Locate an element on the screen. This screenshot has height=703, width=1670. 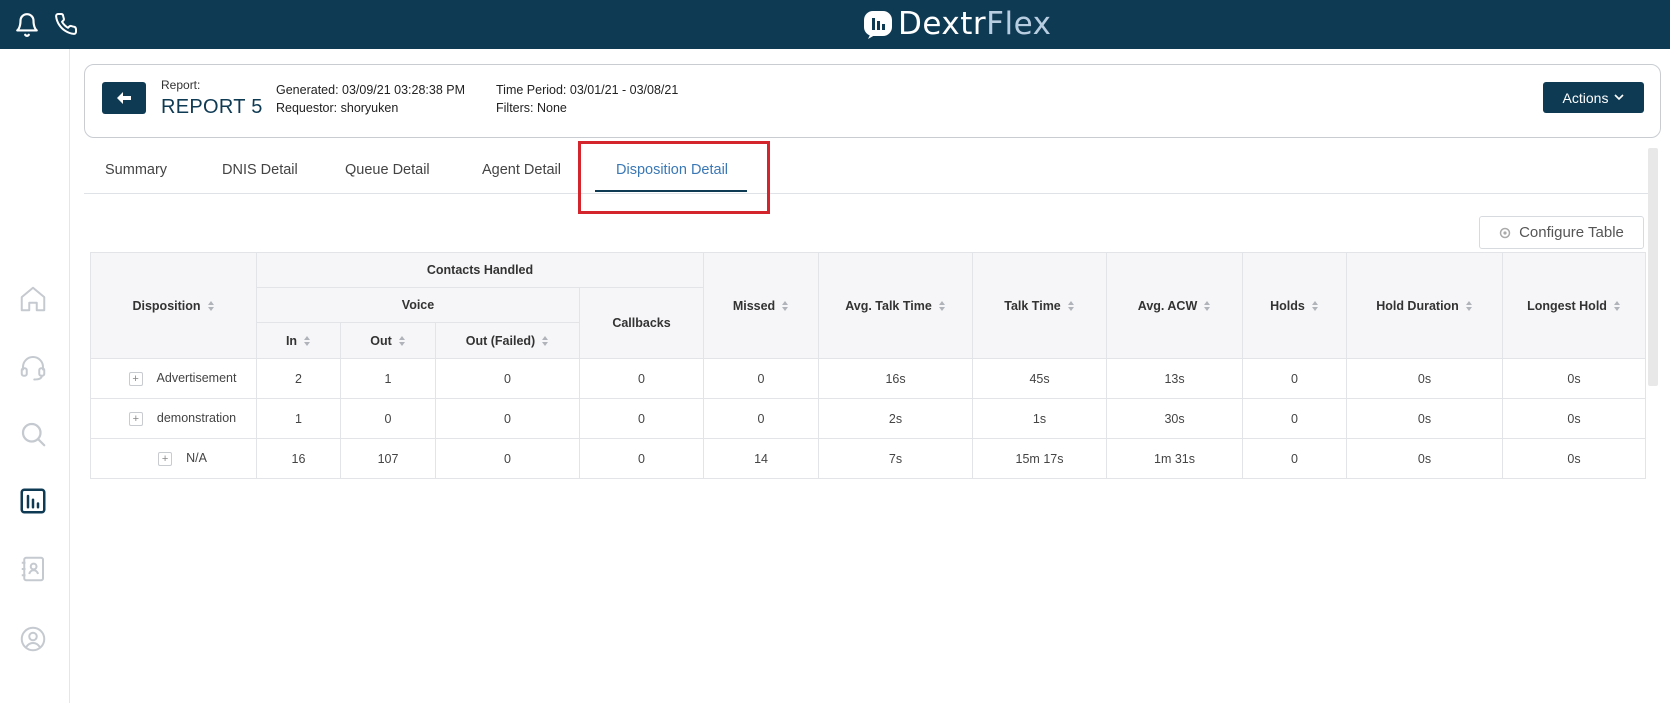
page-scrollbar is located at coordinates (1653, 267).